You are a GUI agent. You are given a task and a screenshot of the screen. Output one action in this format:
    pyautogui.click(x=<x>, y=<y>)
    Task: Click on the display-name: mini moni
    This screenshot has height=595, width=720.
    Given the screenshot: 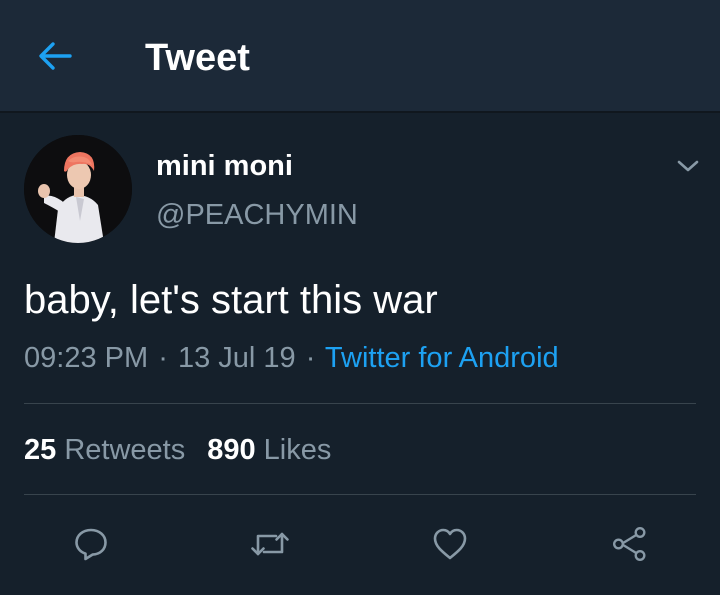 What is the action you would take?
    pyautogui.click(x=224, y=166)
    